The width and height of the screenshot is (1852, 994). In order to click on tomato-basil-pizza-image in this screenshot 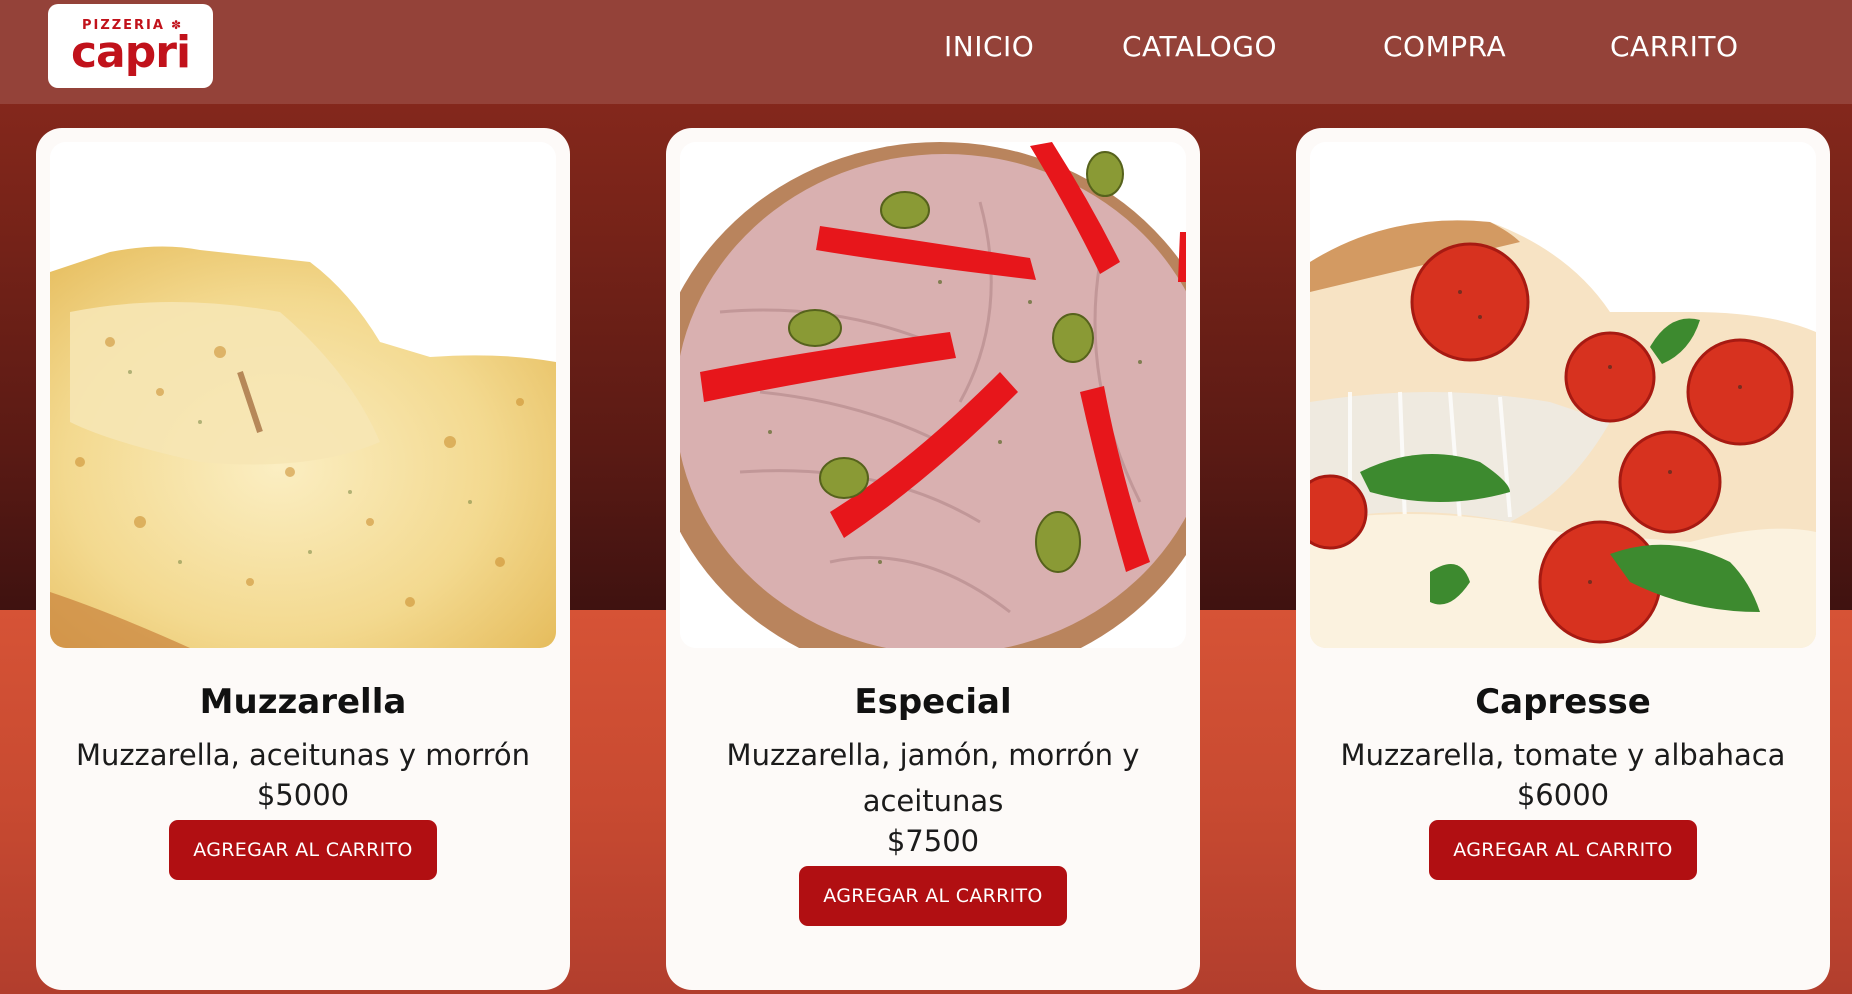, I will do `click(1563, 395)`.